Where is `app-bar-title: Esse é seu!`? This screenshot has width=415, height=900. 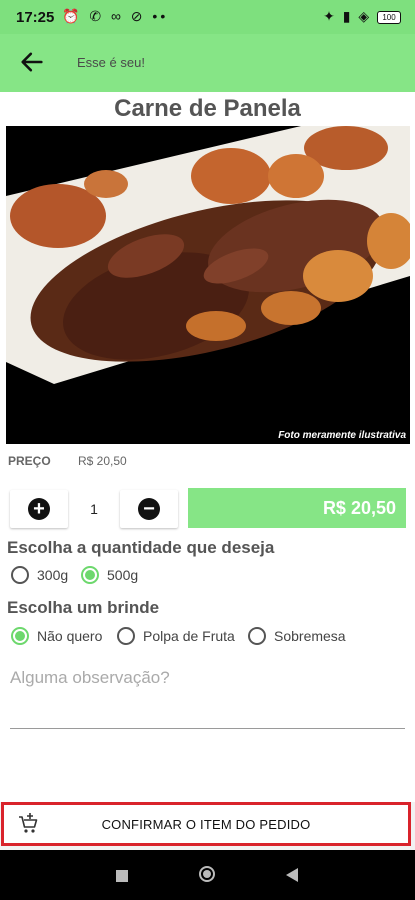 app-bar-title: Esse é seu! is located at coordinates (111, 62).